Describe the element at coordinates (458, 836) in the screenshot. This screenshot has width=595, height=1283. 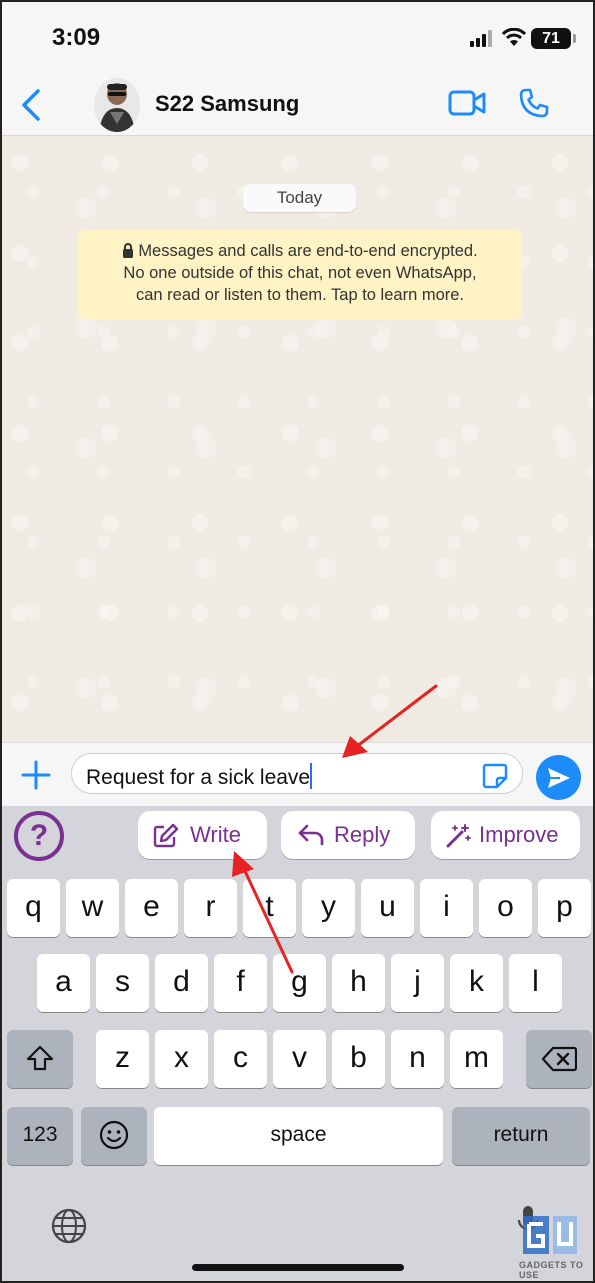
I see `magic-wand-icon` at that location.